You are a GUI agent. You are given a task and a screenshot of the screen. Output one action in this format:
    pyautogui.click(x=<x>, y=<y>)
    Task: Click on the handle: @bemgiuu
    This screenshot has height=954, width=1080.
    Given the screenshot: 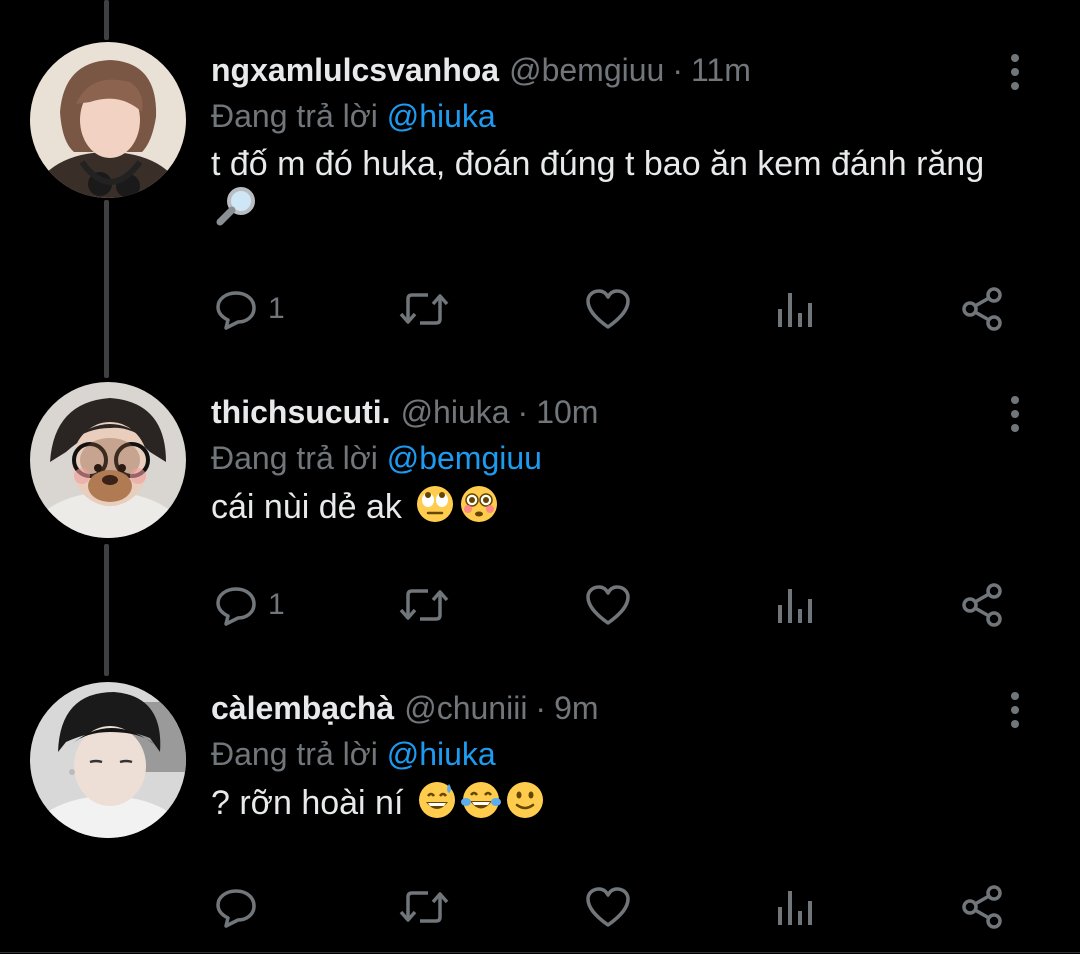 What is the action you would take?
    pyautogui.click(x=586, y=70)
    